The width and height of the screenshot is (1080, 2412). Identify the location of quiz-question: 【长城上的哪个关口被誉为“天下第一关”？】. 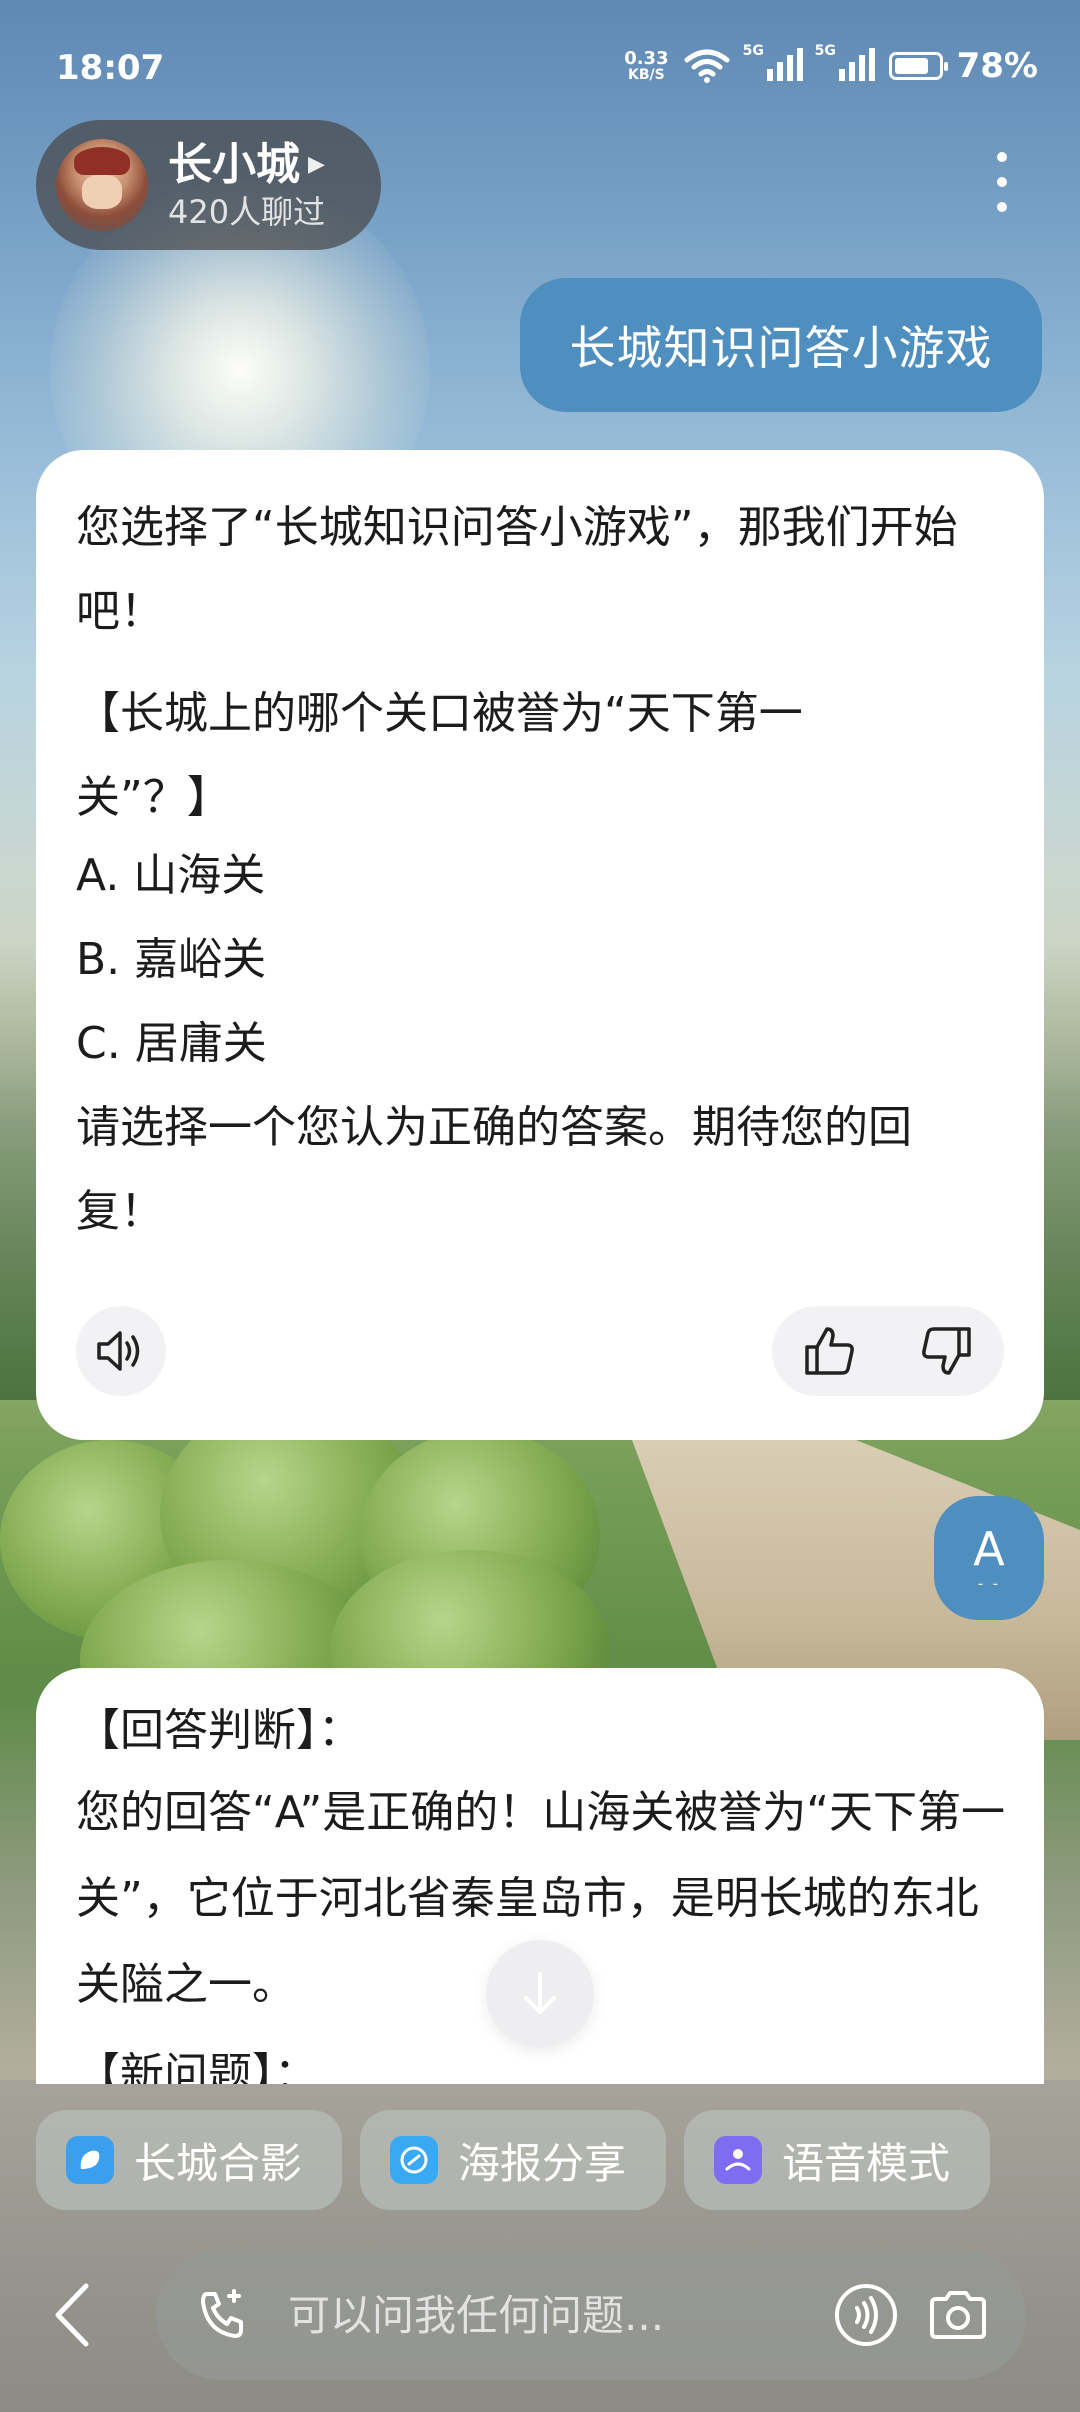
(439, 755).